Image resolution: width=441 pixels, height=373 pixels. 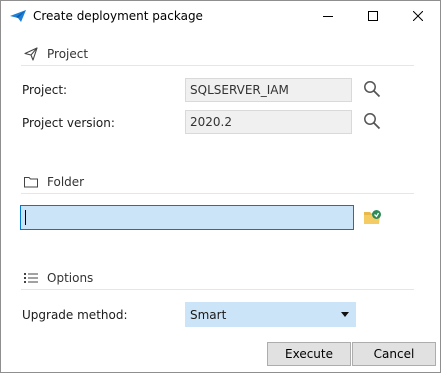 I want to click on folder-section-title: Folder, so click(x=66, y=182).